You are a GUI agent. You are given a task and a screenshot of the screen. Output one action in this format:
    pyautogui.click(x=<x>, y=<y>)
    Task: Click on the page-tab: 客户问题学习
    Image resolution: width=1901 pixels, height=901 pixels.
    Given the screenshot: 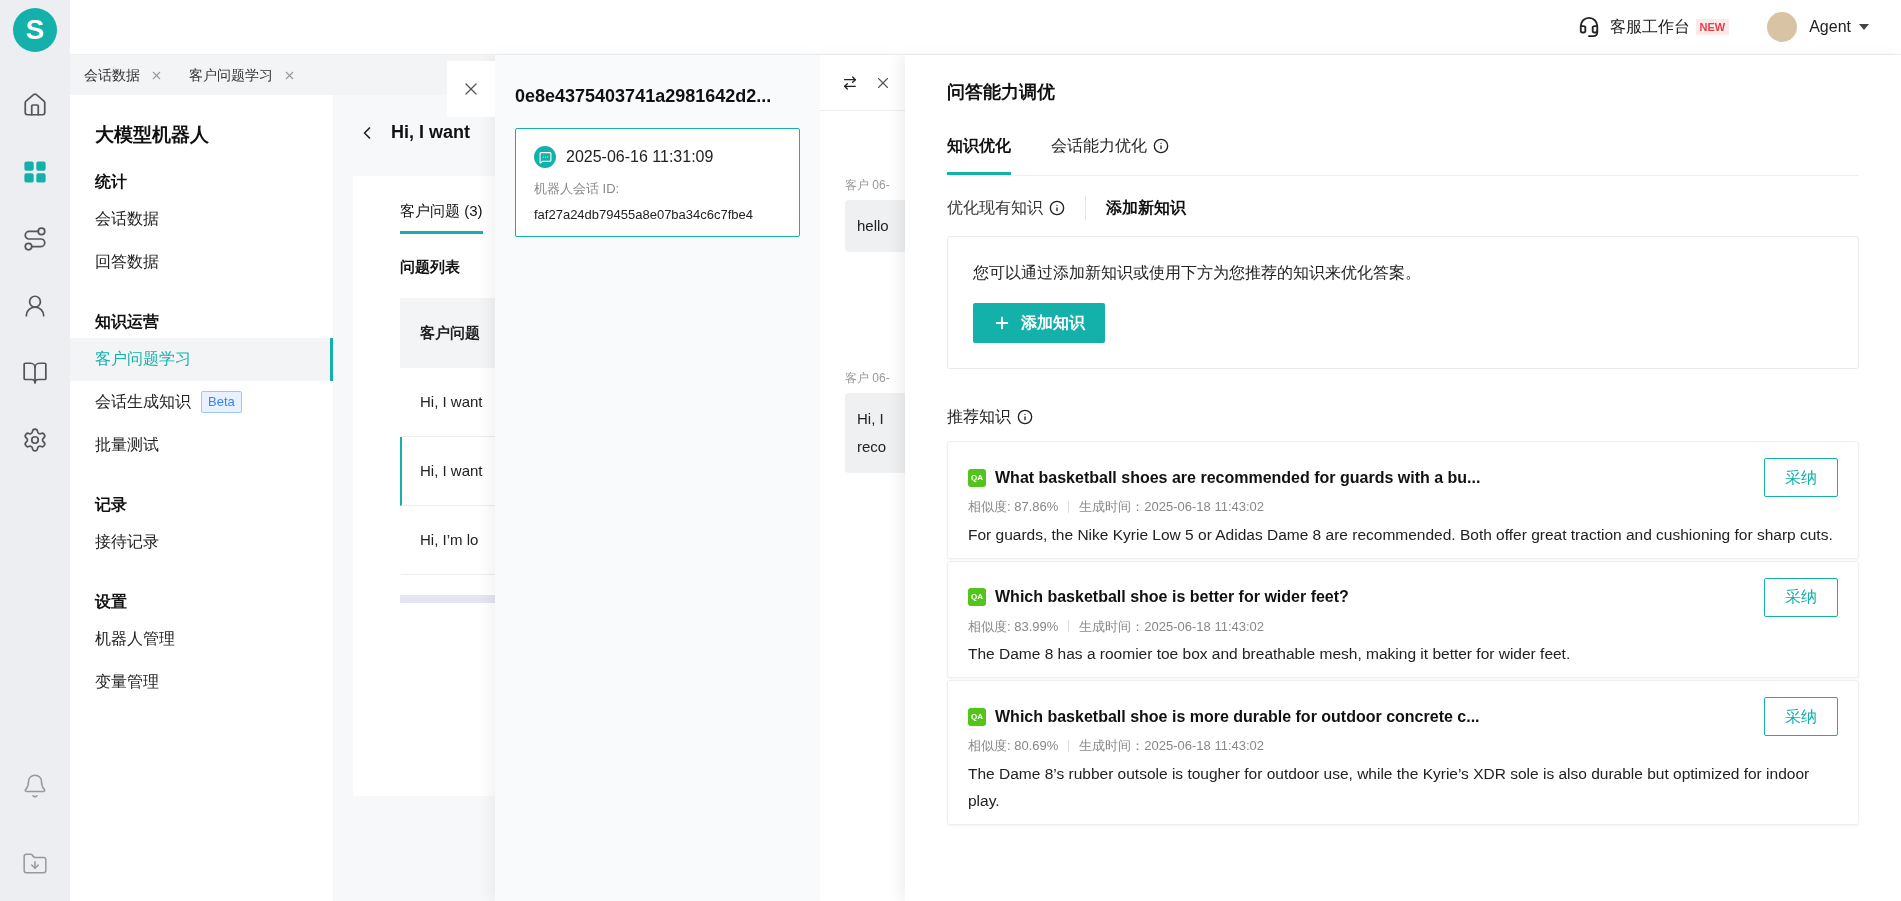 What is the action you would take?
    pyautogui.click(x=242, y=75)
    